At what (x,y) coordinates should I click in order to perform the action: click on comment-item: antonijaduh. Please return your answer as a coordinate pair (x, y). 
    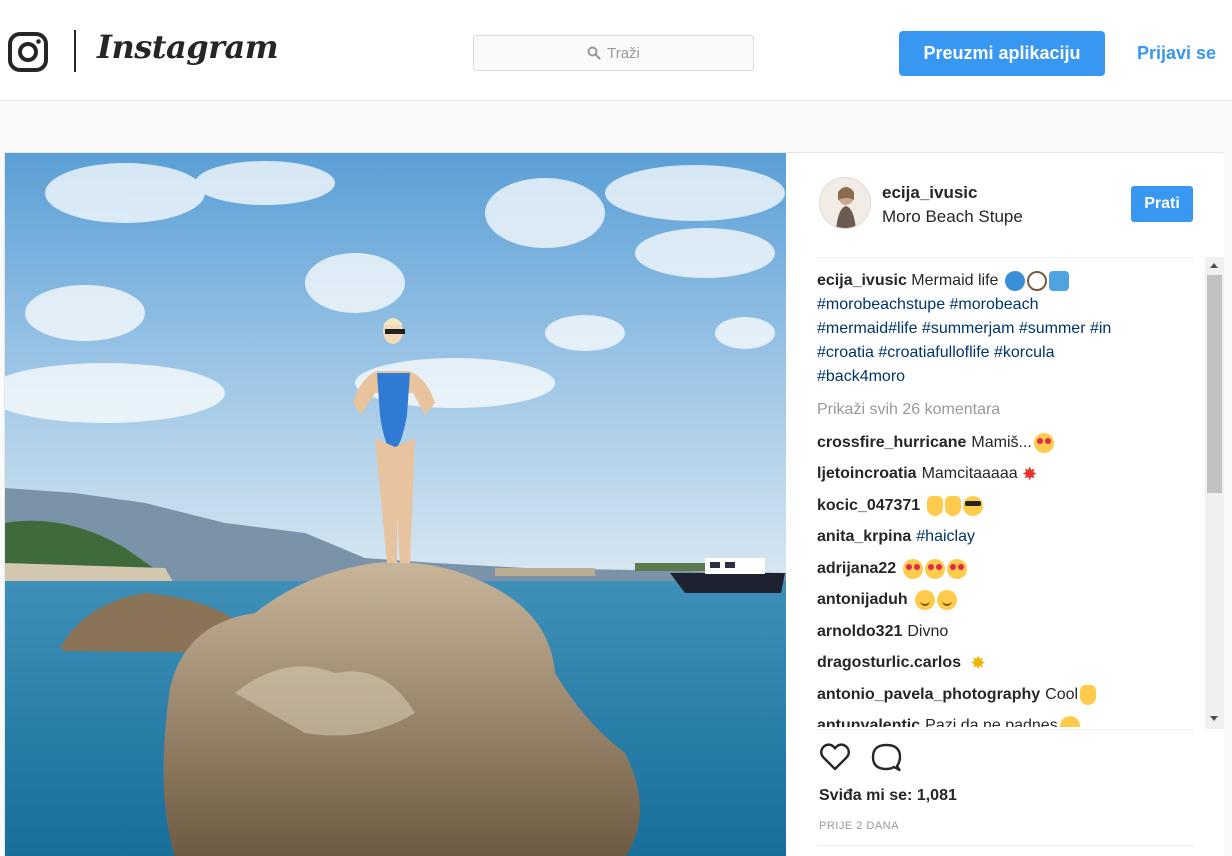
    Looking at the image, I should click on (1009, 601).